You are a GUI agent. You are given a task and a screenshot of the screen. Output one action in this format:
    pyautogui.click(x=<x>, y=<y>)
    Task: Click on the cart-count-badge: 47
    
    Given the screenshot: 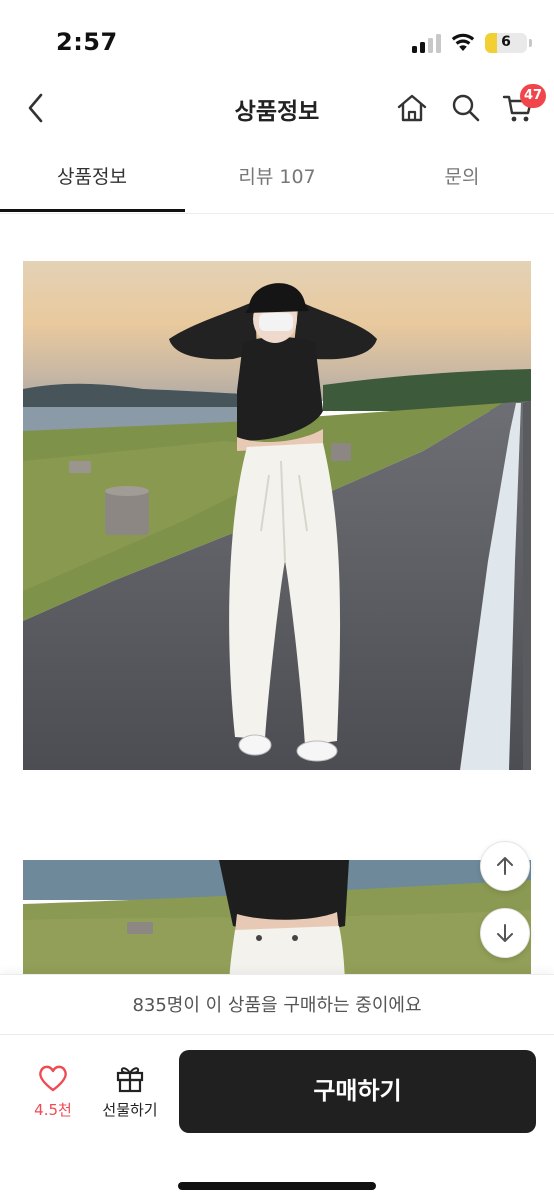 What is the action you would take?
    pyautogui.click(x=533, y=96)
    